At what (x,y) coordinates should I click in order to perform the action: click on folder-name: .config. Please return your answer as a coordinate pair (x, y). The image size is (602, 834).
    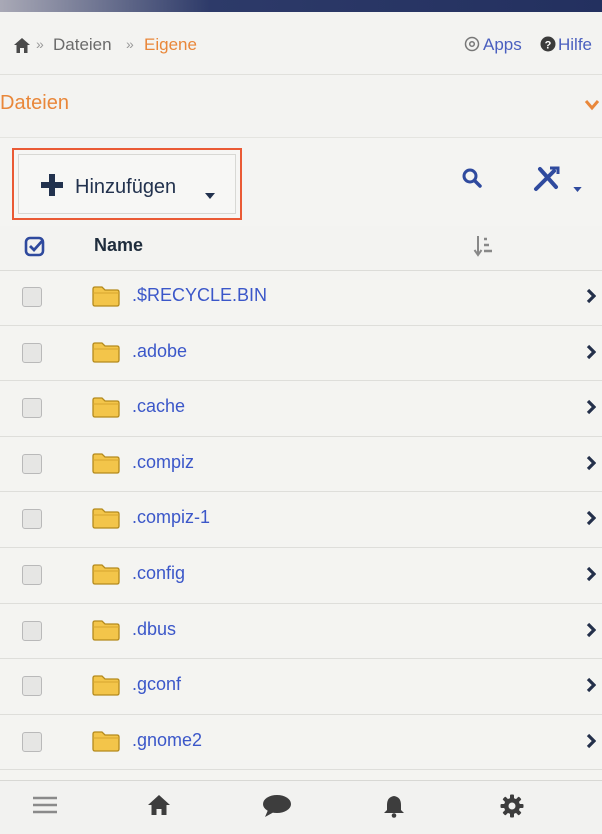
    Looking at the image, I should click on (158, 573).